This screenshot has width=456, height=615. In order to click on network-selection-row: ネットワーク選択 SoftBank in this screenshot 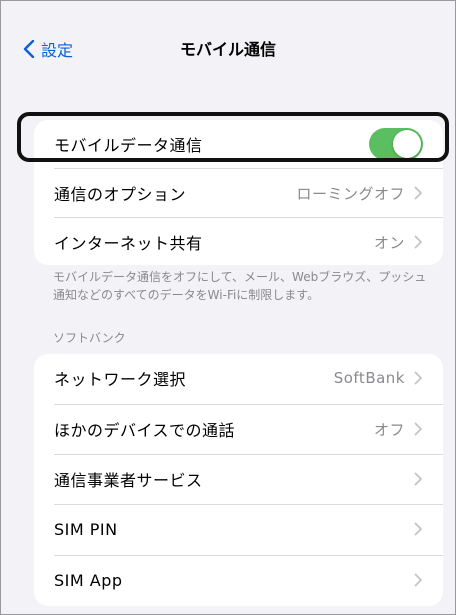, I will do `click(238, 378)`.